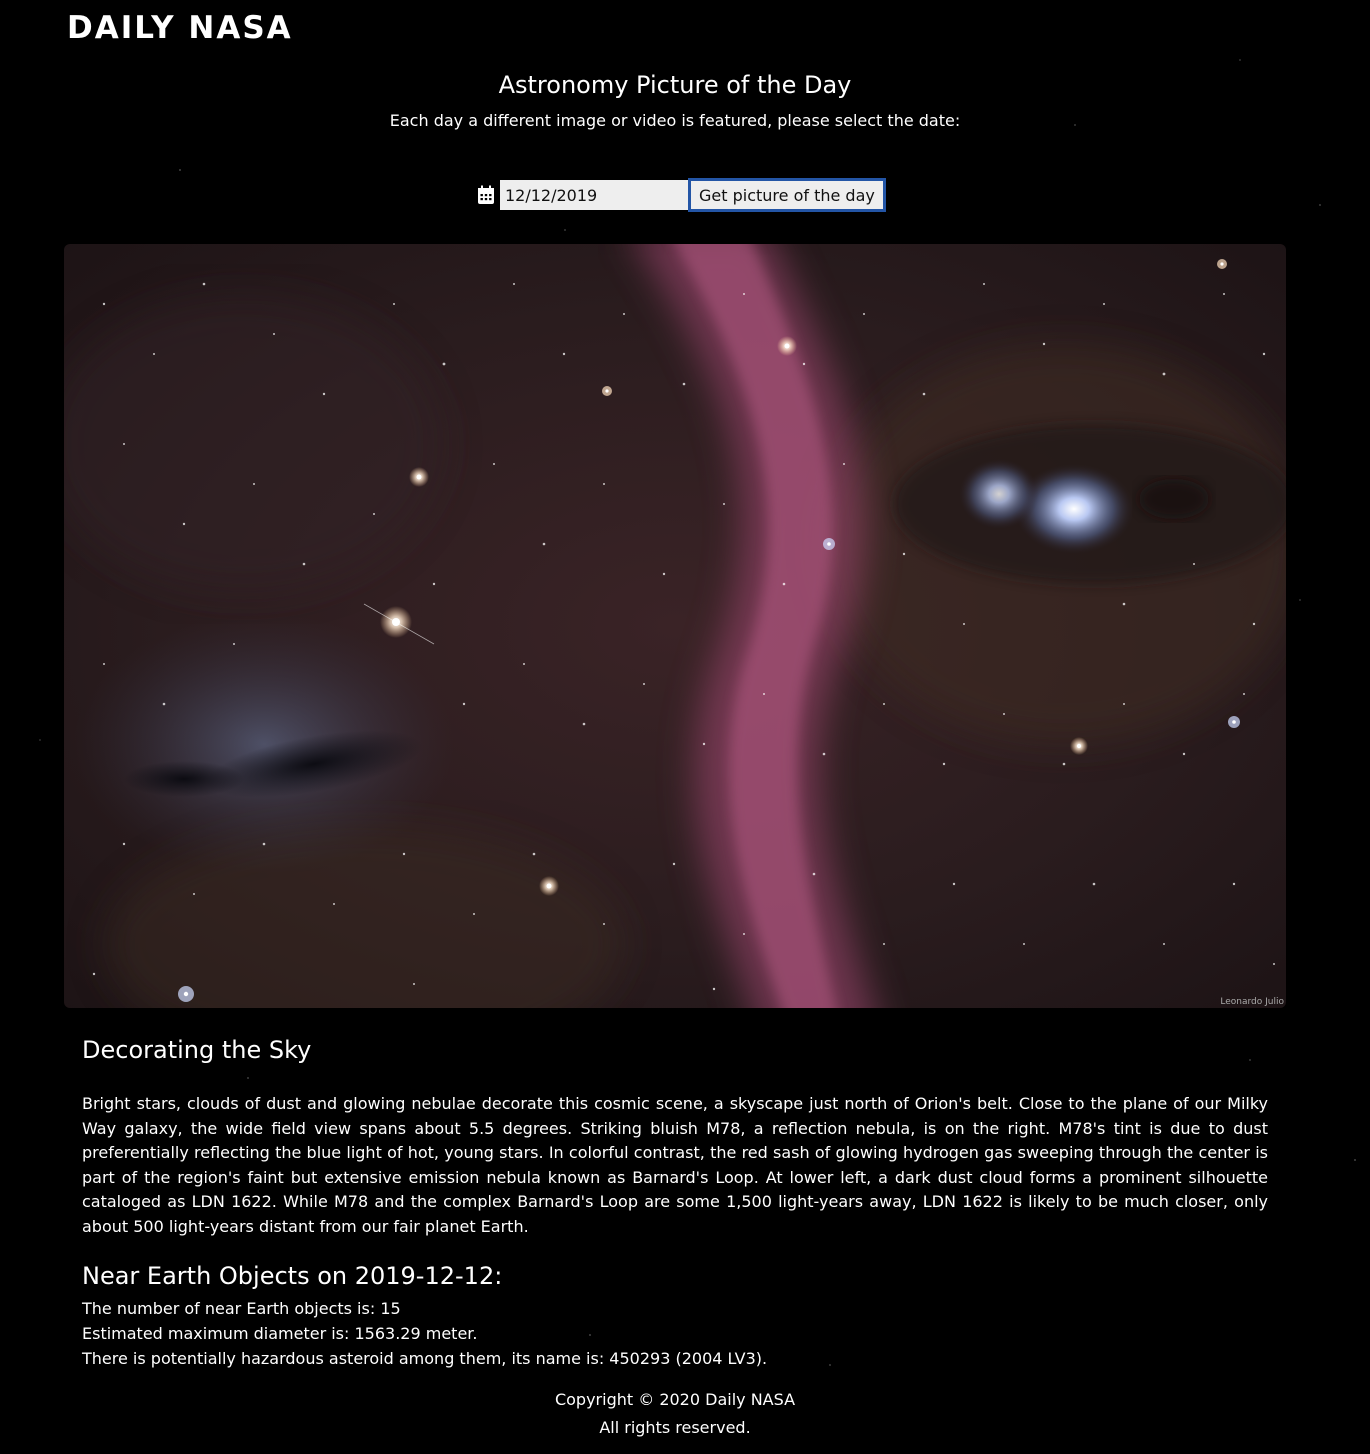 The width and height of the screenshot is (1370, 1454). Describe the element at coordinates (675, 1427) in the screenshot. I see `footer-rights: All rights reserved.` at that location.